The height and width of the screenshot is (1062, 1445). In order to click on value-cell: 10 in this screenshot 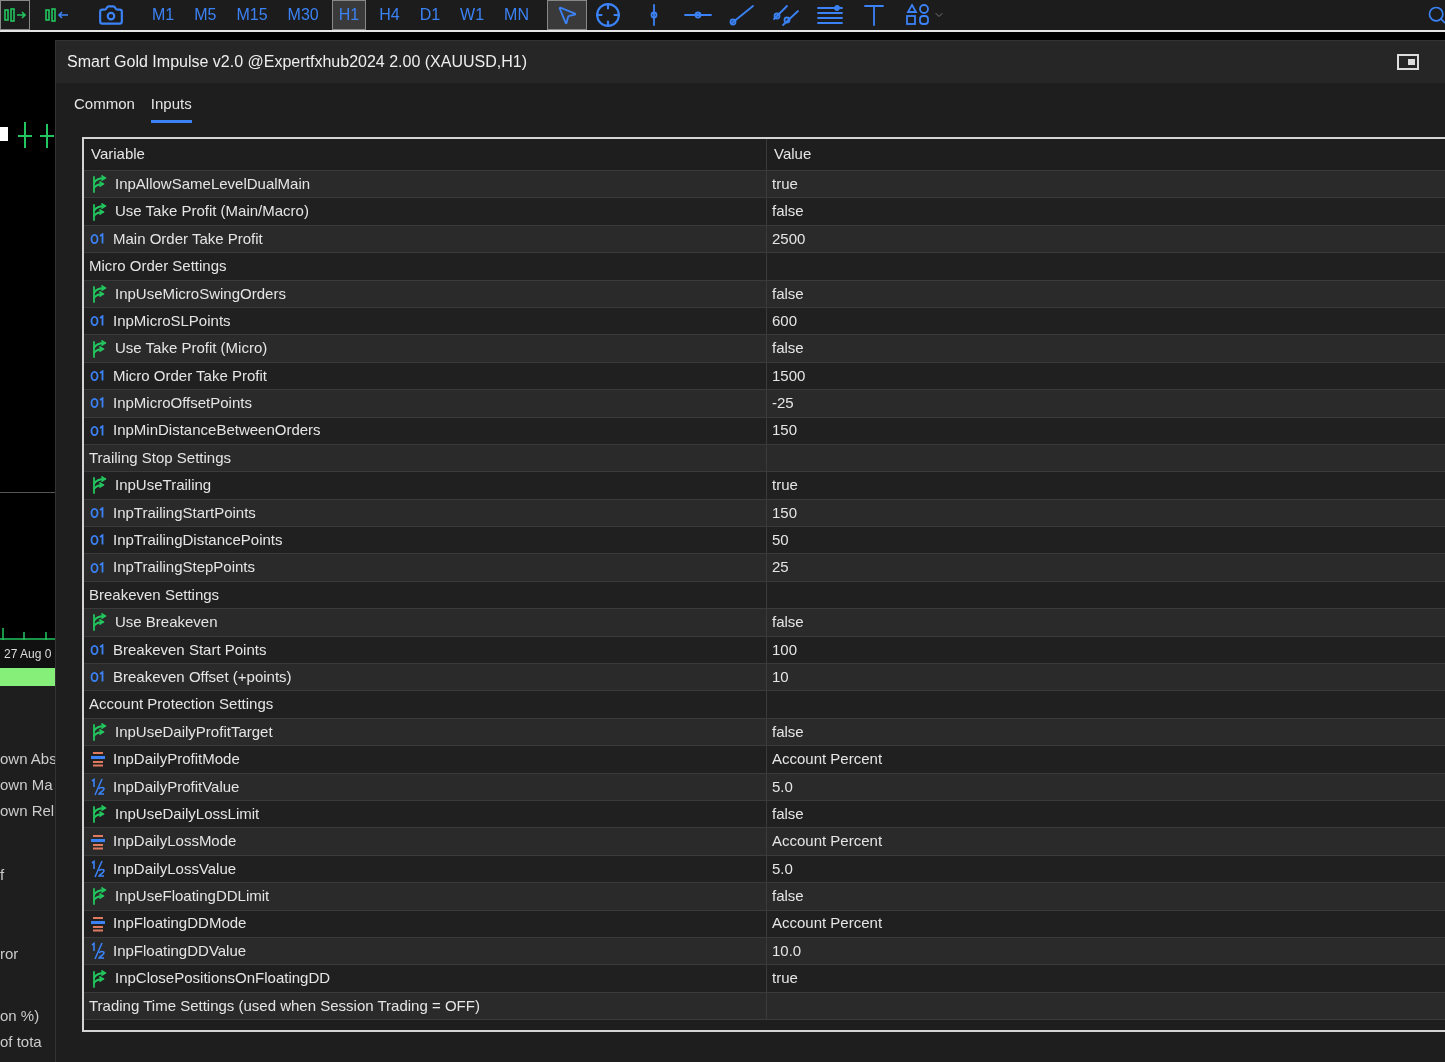, I will do `click(780, 677)`.